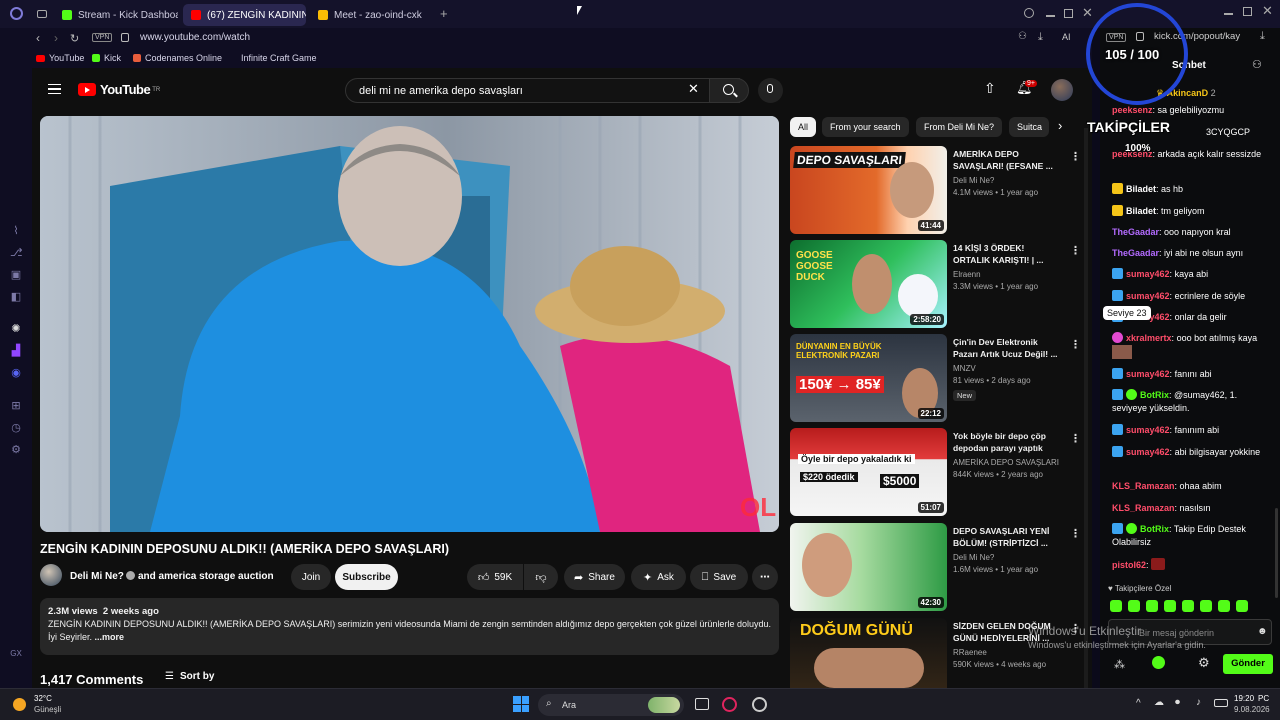 This screenshot has width=1280, height=720. Describe the element at coordinates (1192, 274) in the screenshot. I see `chat-message: sumay462: kaya abi` at that location.